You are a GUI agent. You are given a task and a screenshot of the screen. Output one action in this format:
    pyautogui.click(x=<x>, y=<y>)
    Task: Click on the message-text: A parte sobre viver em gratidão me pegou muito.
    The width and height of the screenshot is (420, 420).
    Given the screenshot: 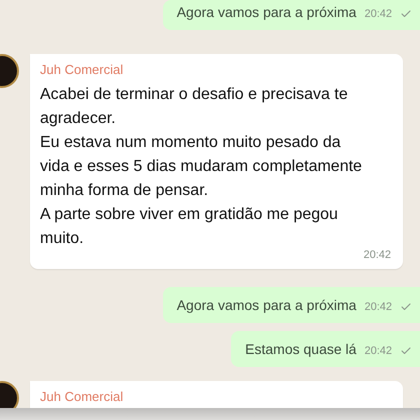 What is the action you would take?
    pyautogui.click(x=189, y=227)
    